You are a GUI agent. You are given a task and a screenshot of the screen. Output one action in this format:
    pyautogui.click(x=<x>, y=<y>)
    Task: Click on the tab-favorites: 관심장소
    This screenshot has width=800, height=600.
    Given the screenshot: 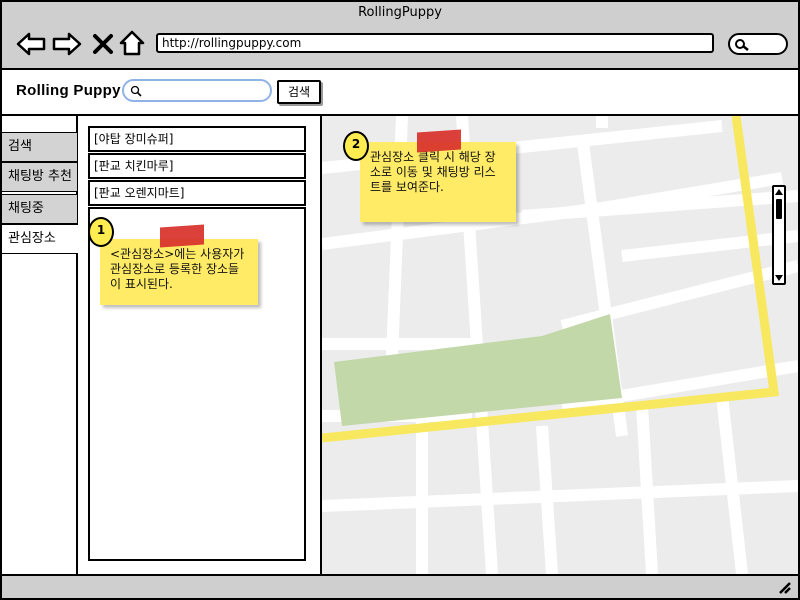 What is the action you would take?
    pyautogui.click(x=40, y=239)
    